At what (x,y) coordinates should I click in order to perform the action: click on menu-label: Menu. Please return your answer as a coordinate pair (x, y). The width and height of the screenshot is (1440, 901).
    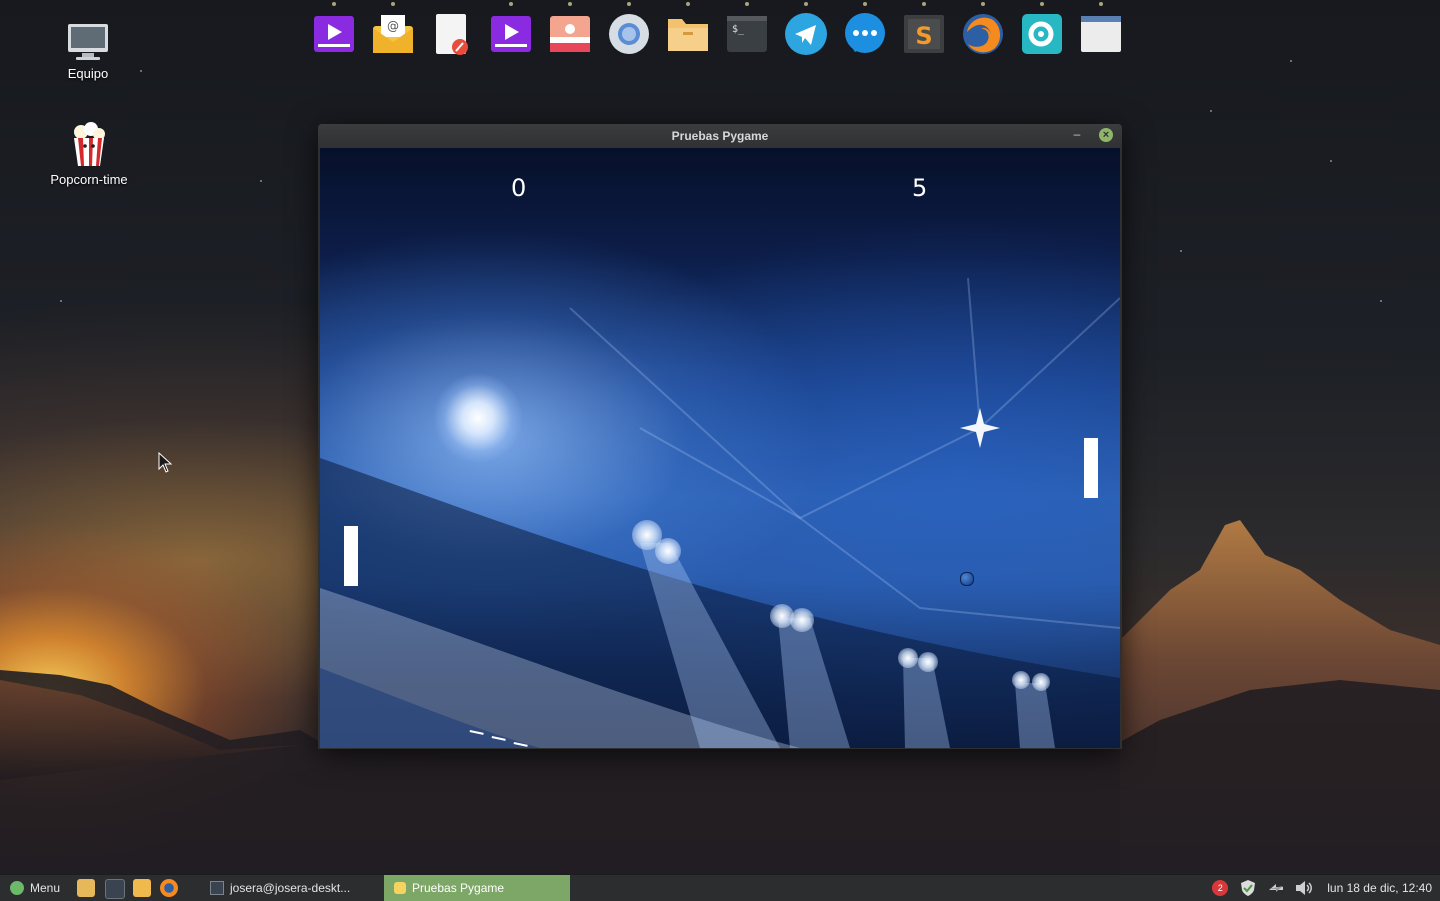
    Looking at the image, I should click on (45, 888).